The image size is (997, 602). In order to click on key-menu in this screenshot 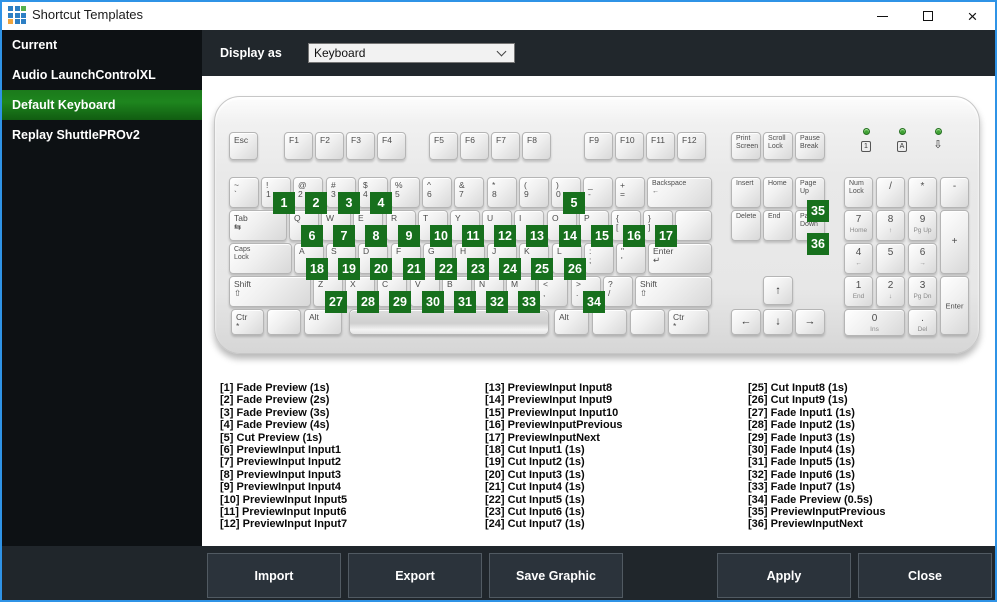, I will do `click(647, 322)`.